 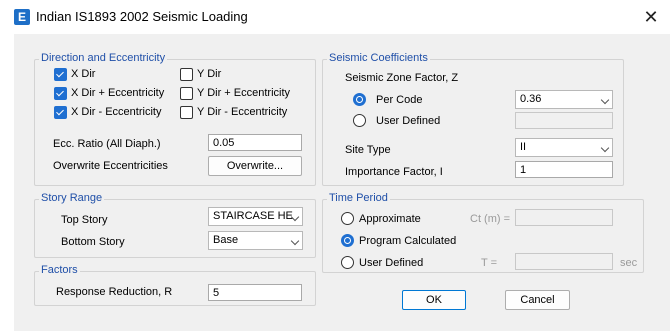 I want to click on x-dir-minus-ecc-checkbox, so click(x=60, y=112).